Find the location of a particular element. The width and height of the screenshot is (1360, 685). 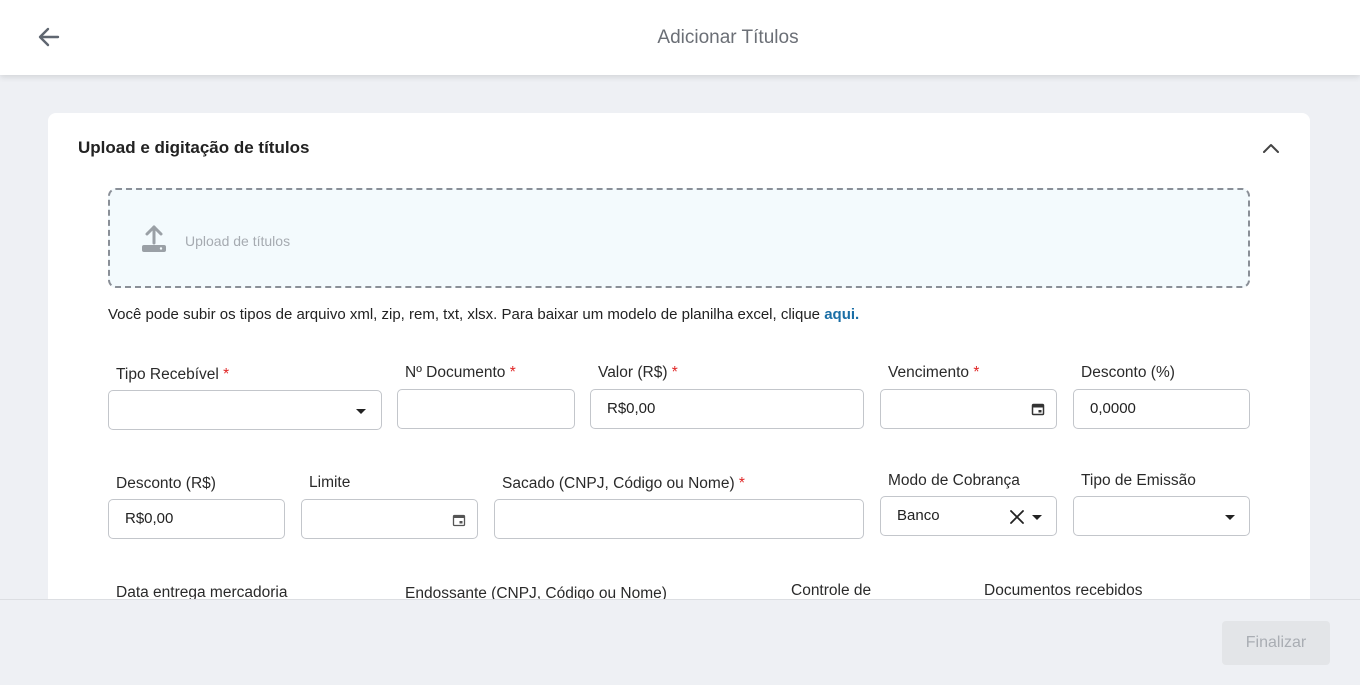

vencimento-date-input is located at coordinates (968, 409).